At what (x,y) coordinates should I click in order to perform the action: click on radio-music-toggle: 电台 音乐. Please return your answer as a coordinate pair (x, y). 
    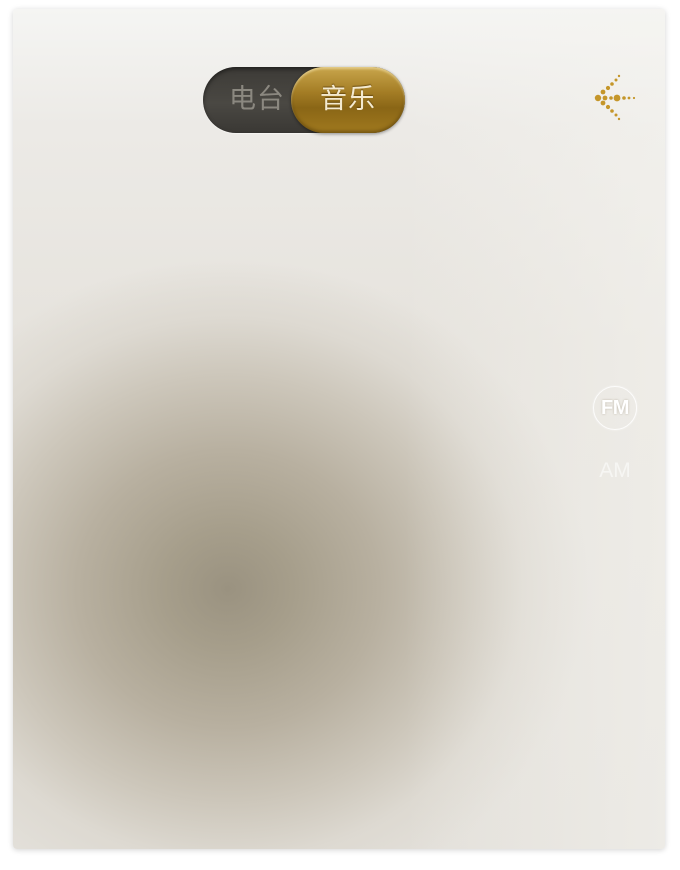
    Looking at the image, I should click on (304, 100).